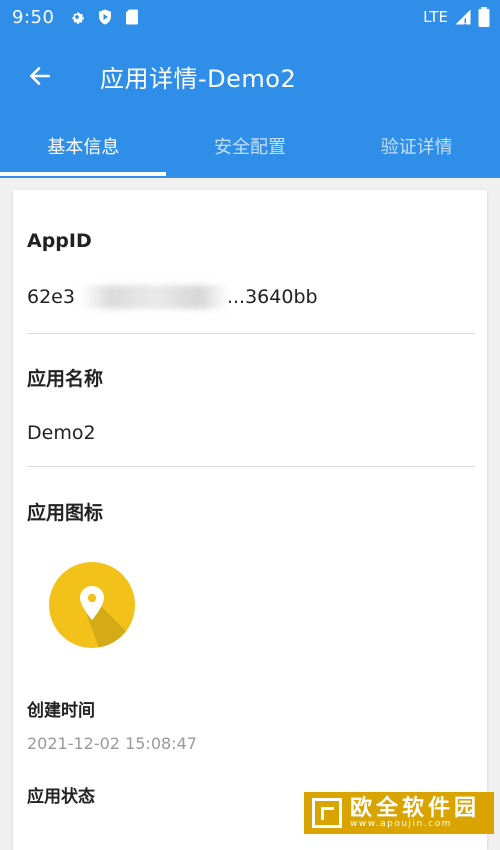 The image size is (500, 850). I want to click on settings-icon, so click(78, 18).